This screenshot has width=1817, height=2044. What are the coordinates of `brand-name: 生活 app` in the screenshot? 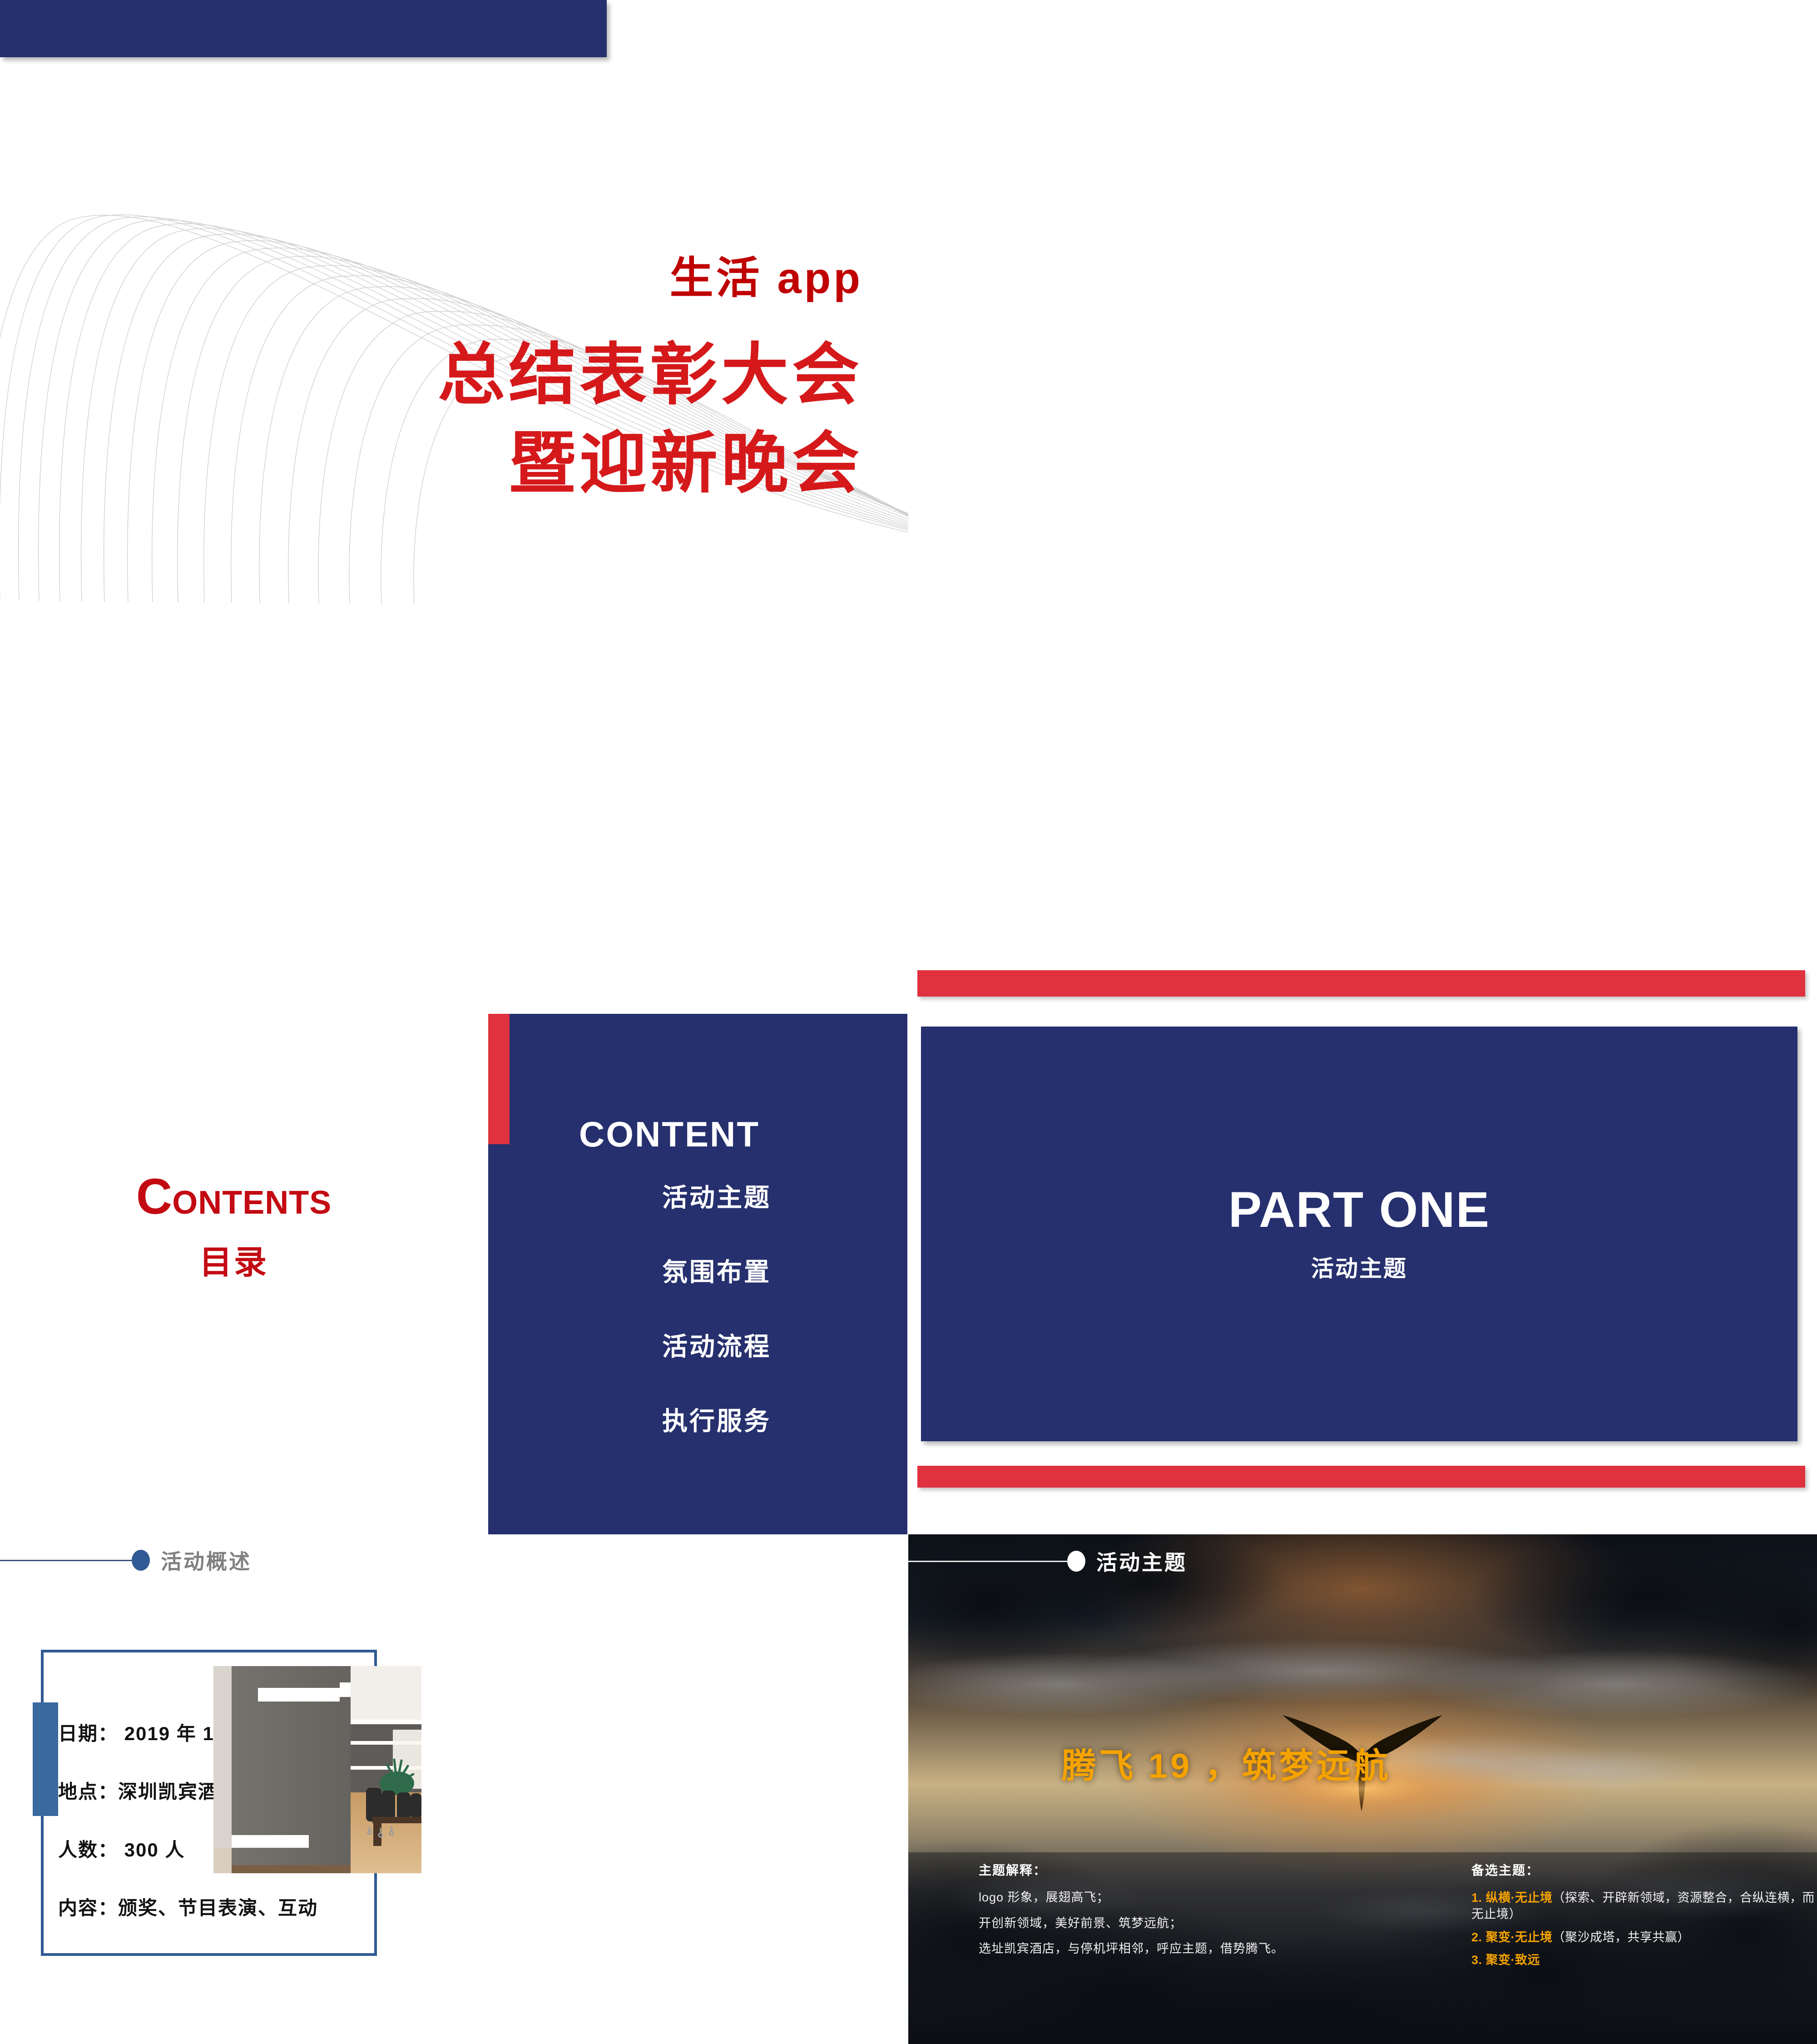 It's located at (766, 279).